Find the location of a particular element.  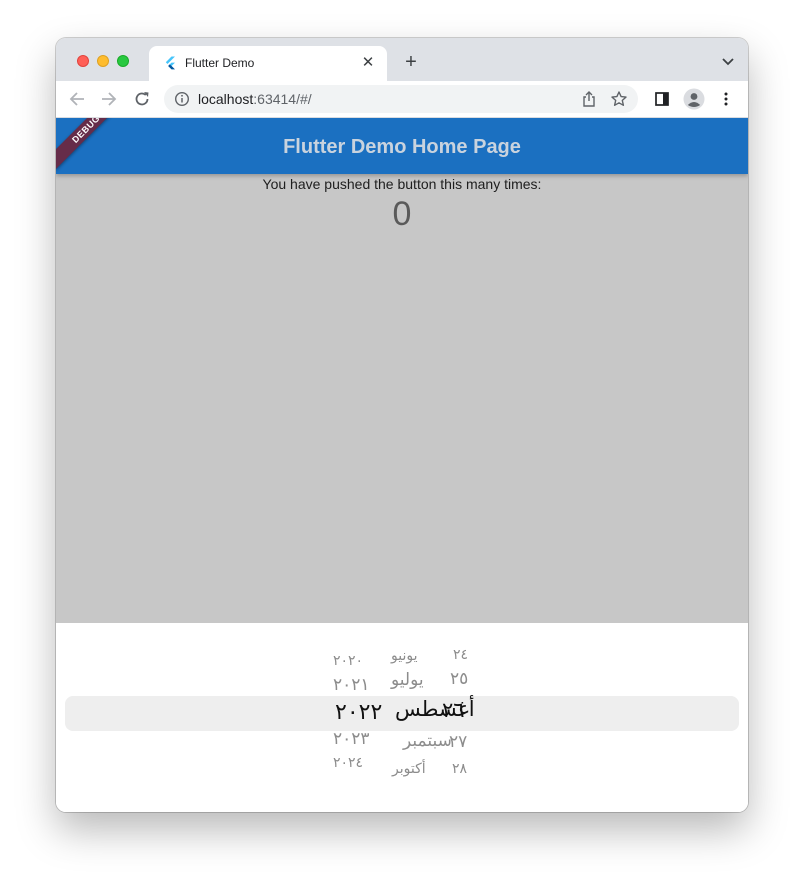

day-option: ٢٥ is located at coordinates (459, 679).